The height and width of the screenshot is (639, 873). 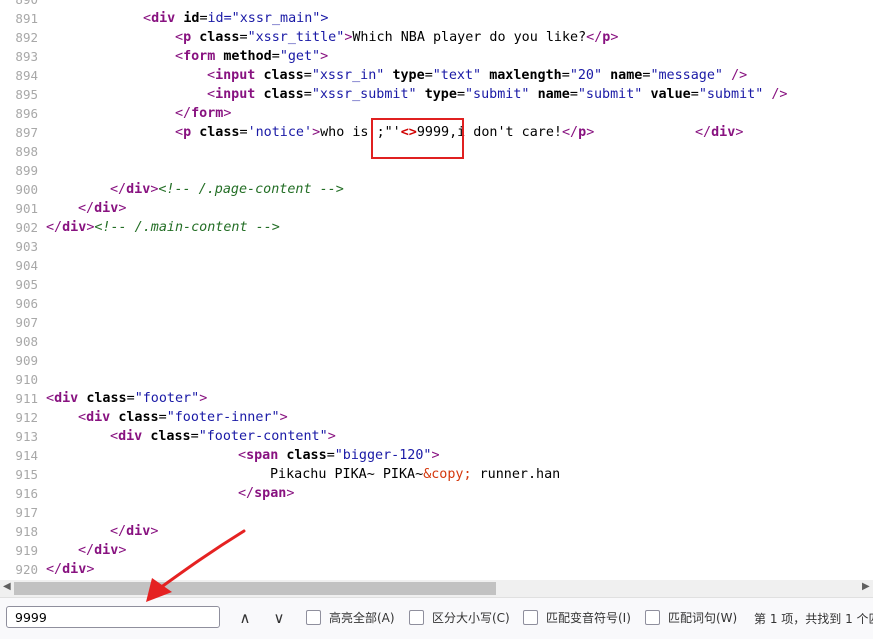 What do you see at coordinates (227, 455) in the screenshot?
I see `code-line: 914 <span class="bigger-120">` at bounding box center [227, 455].